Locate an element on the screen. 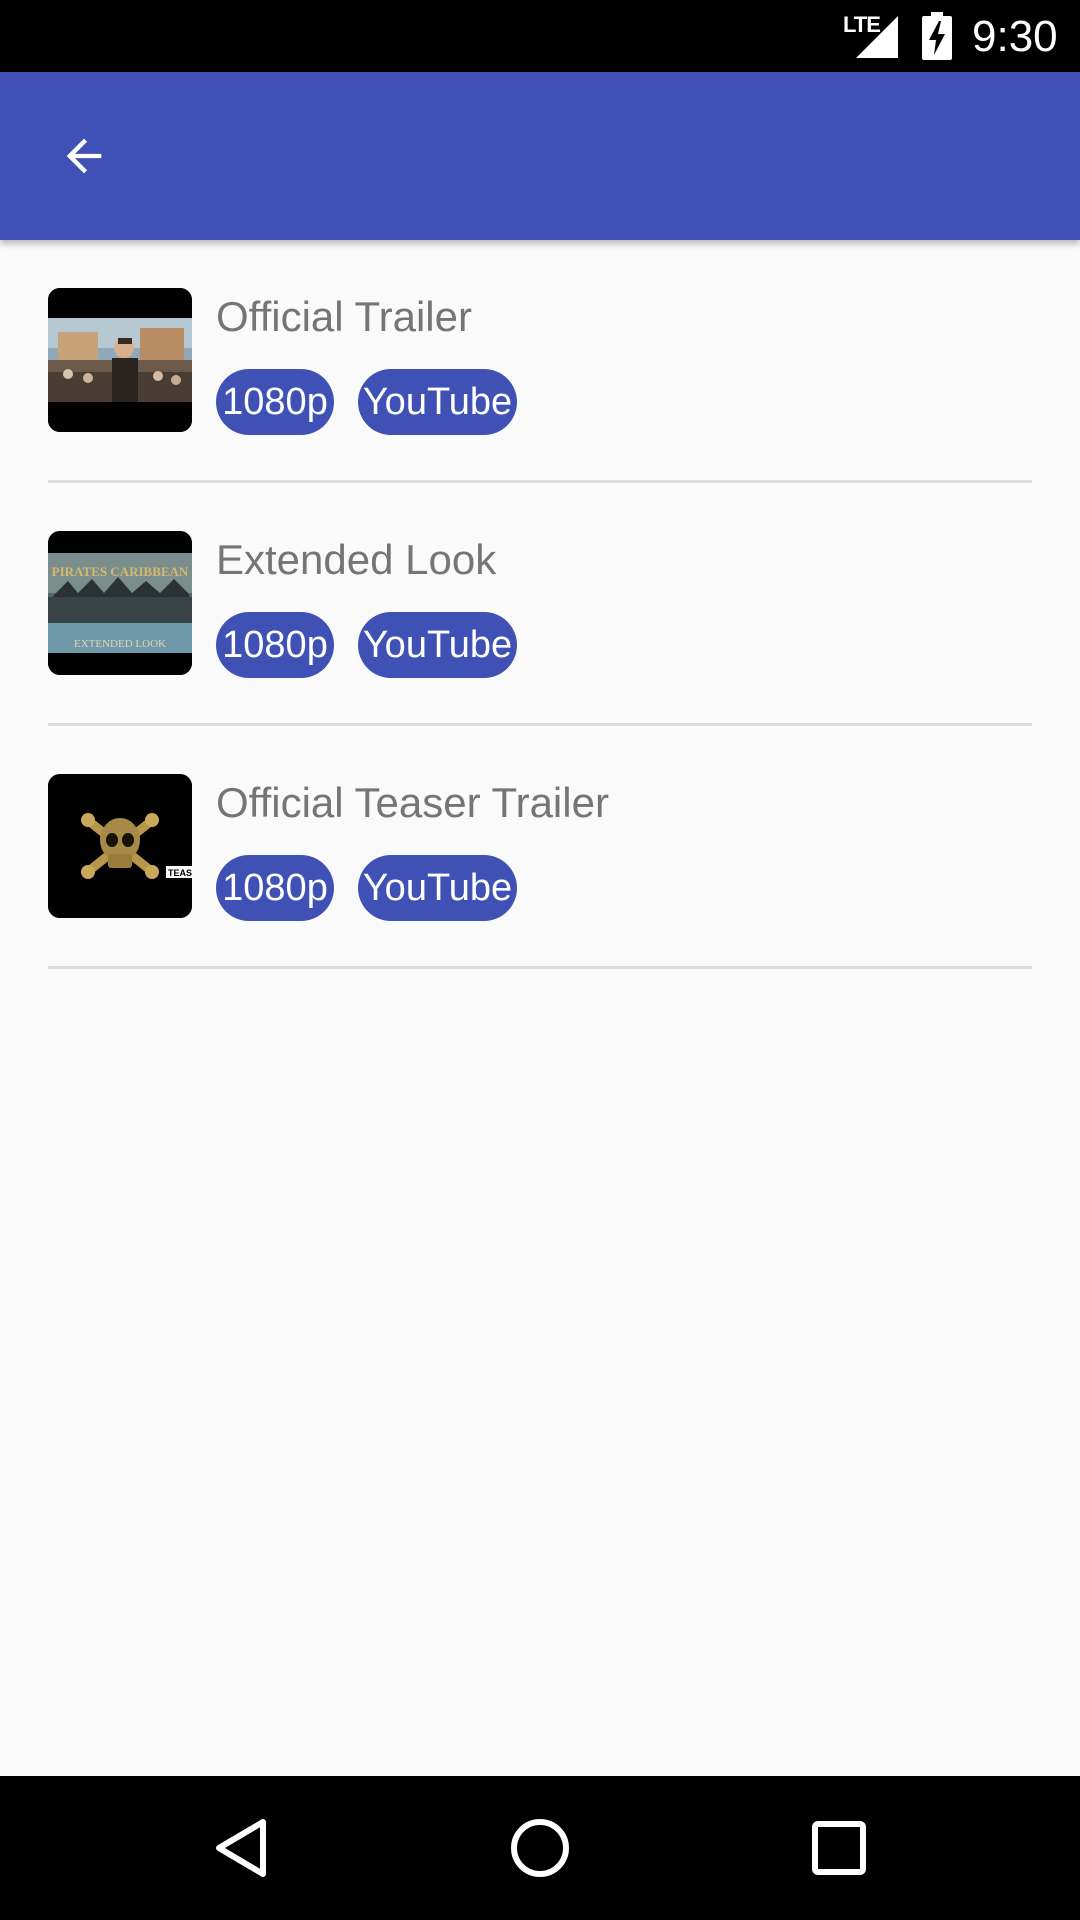 The width and height of the screenshot is (1080, 1920). nav-recents-button is located at coordinates (839, 1848).